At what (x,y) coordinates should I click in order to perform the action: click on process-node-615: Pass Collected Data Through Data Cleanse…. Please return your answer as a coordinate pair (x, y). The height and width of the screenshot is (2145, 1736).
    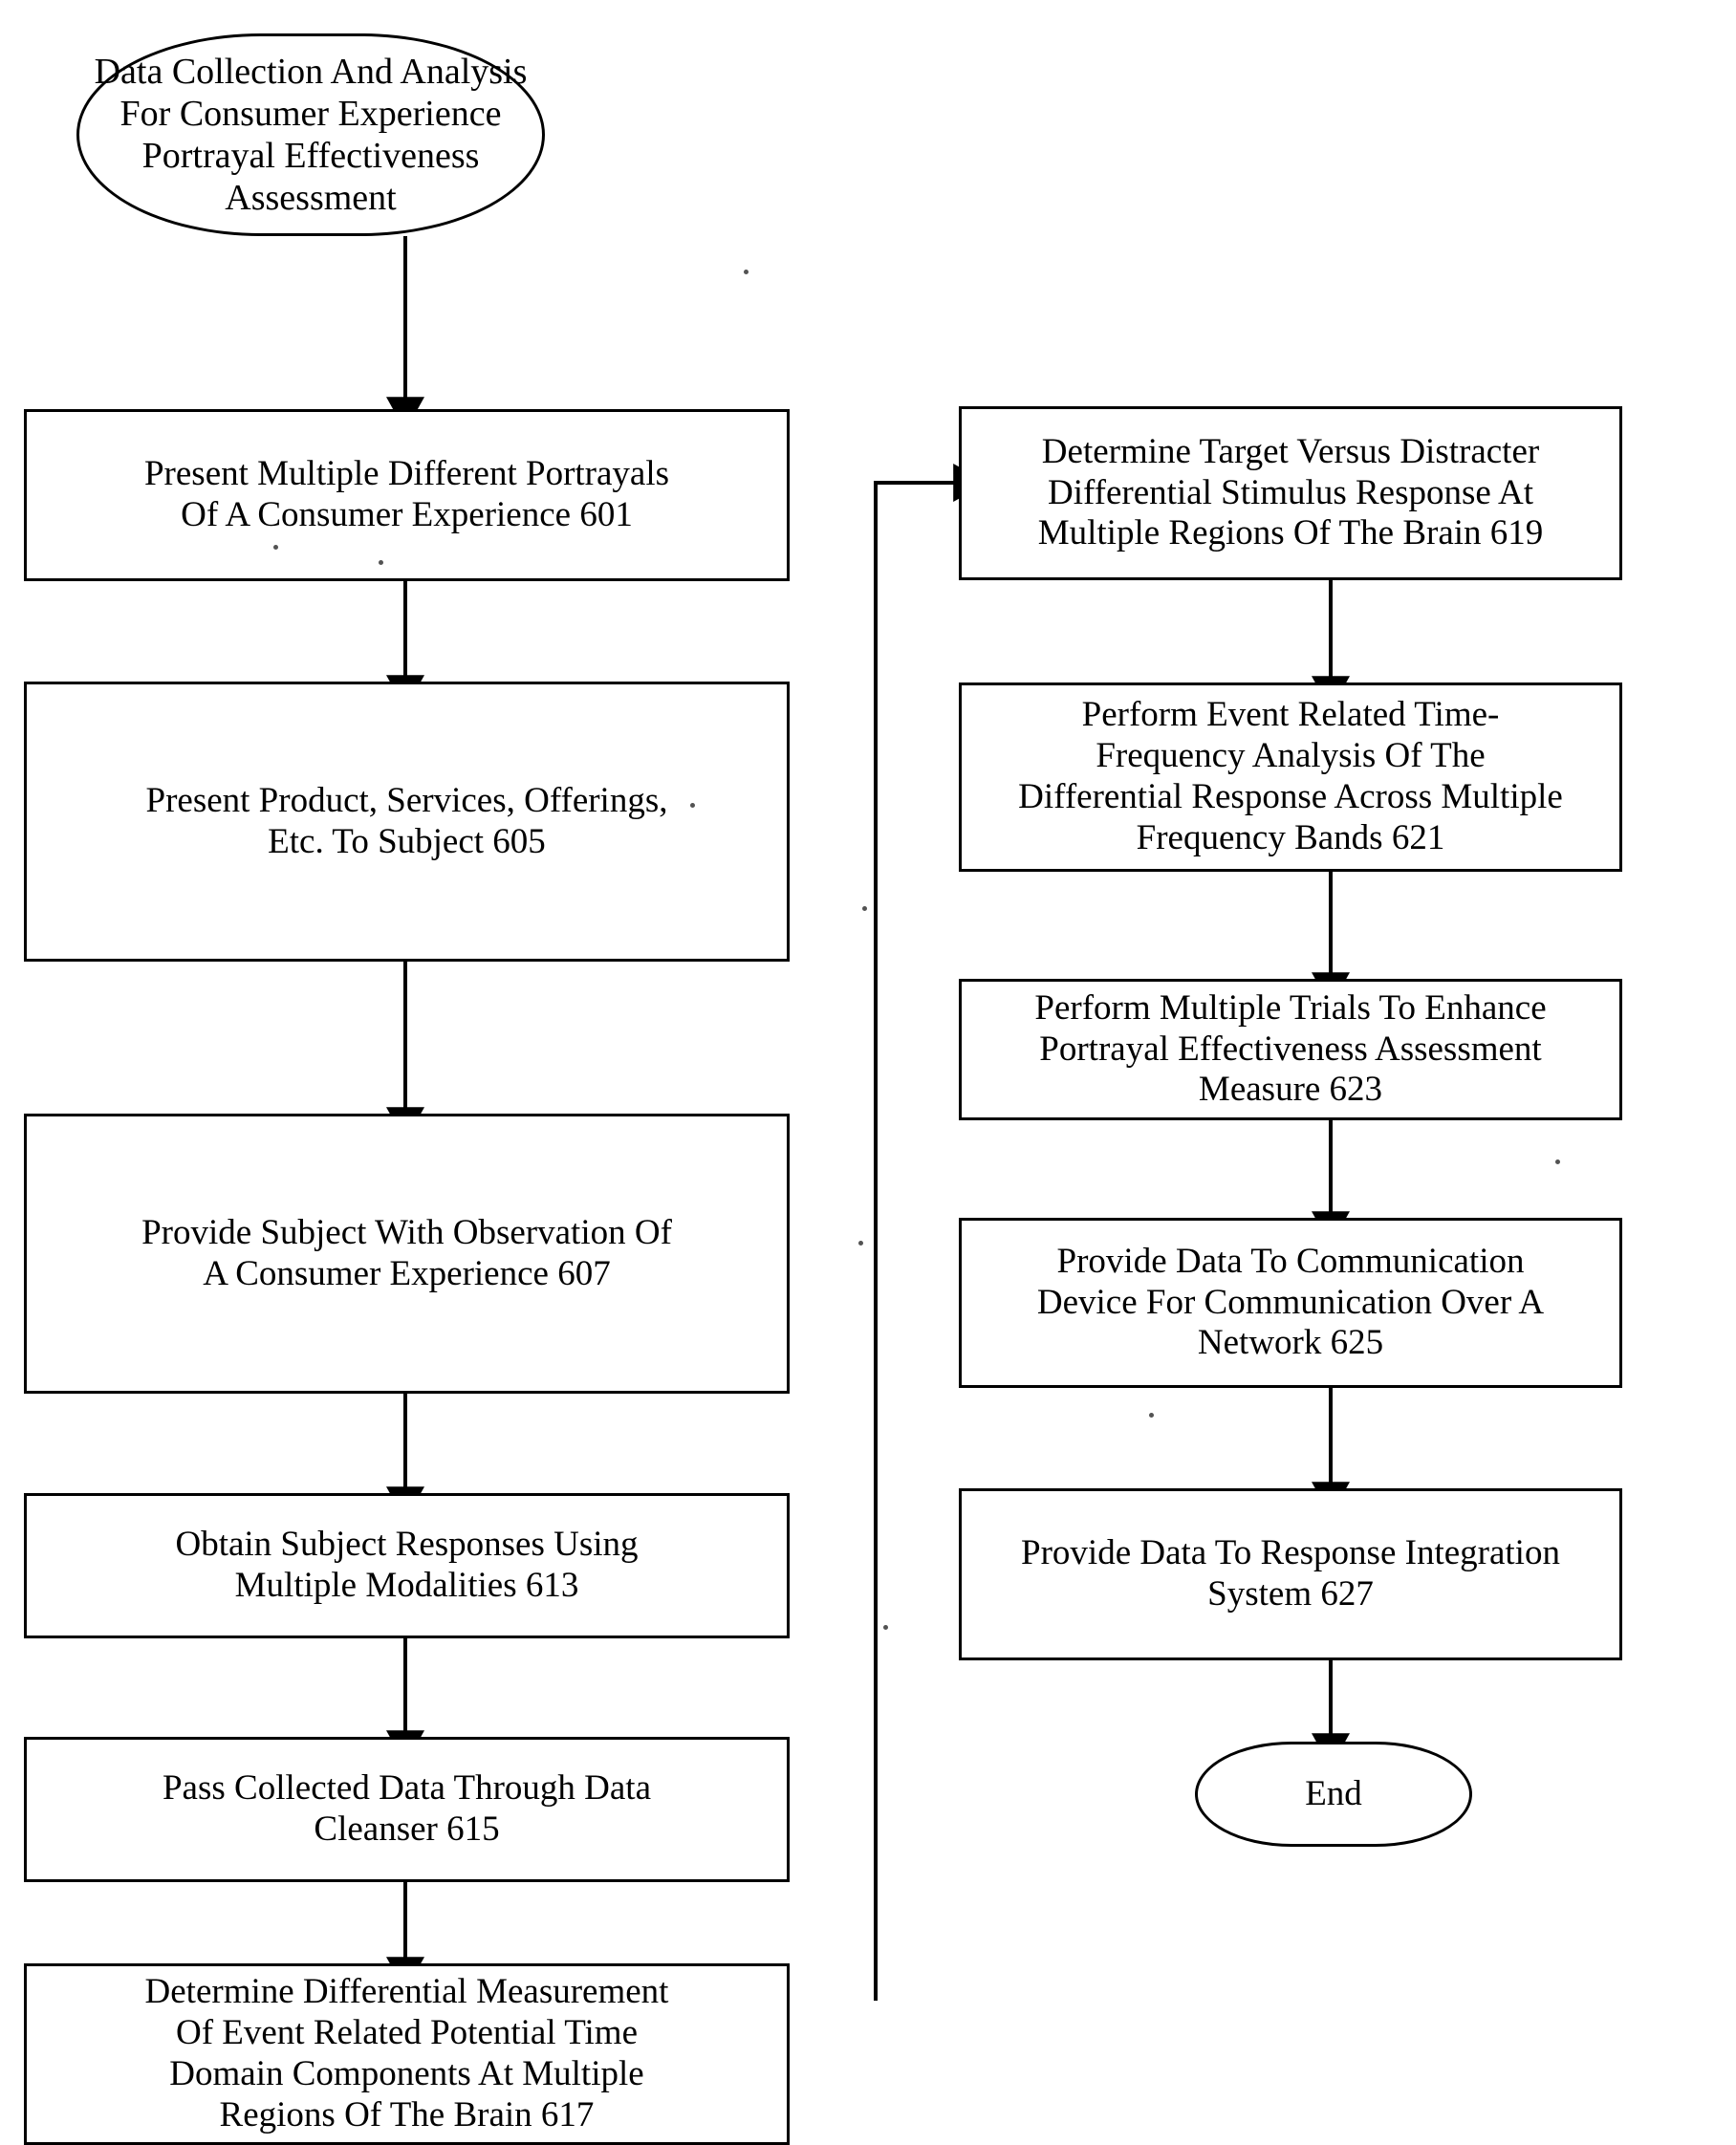
    Looking at the image, I should click on (407, 1809).